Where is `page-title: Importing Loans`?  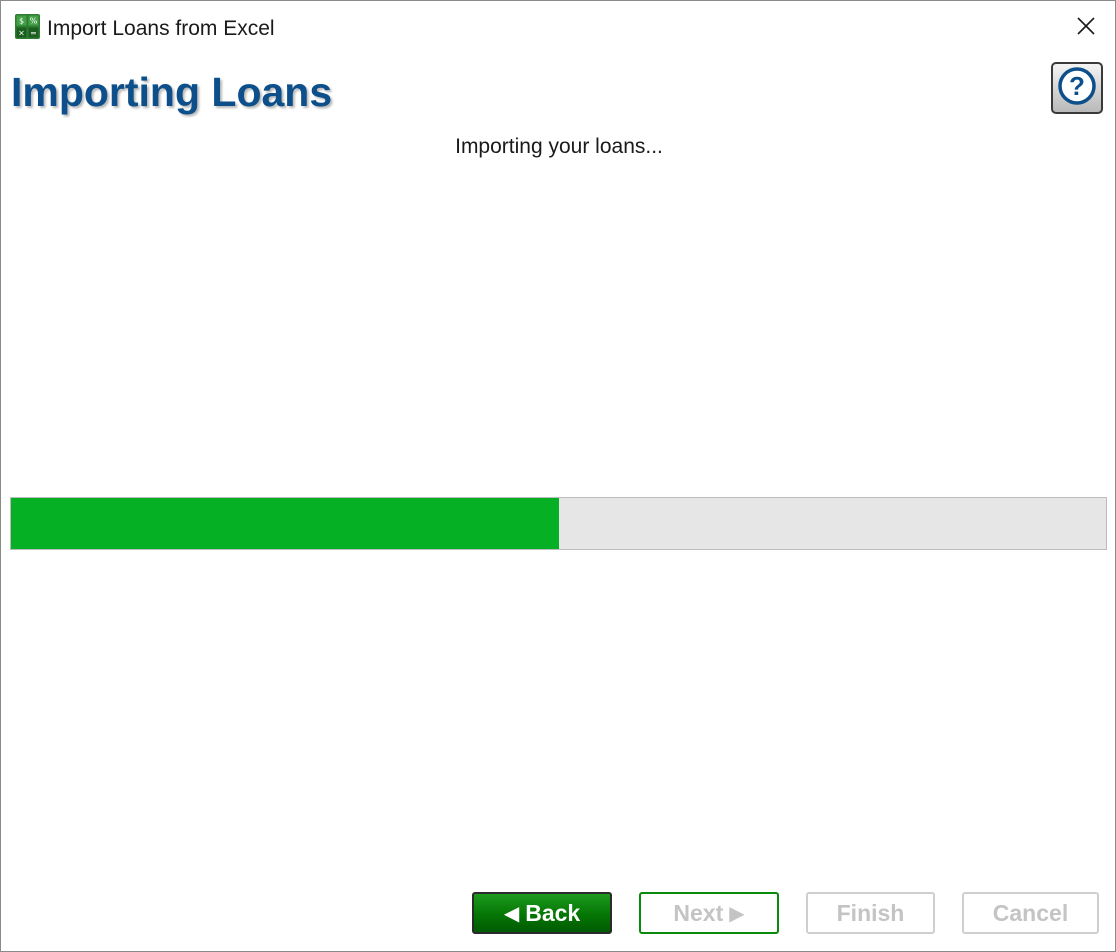
page-title: Importing Loans is located at coordinates (172, 92).